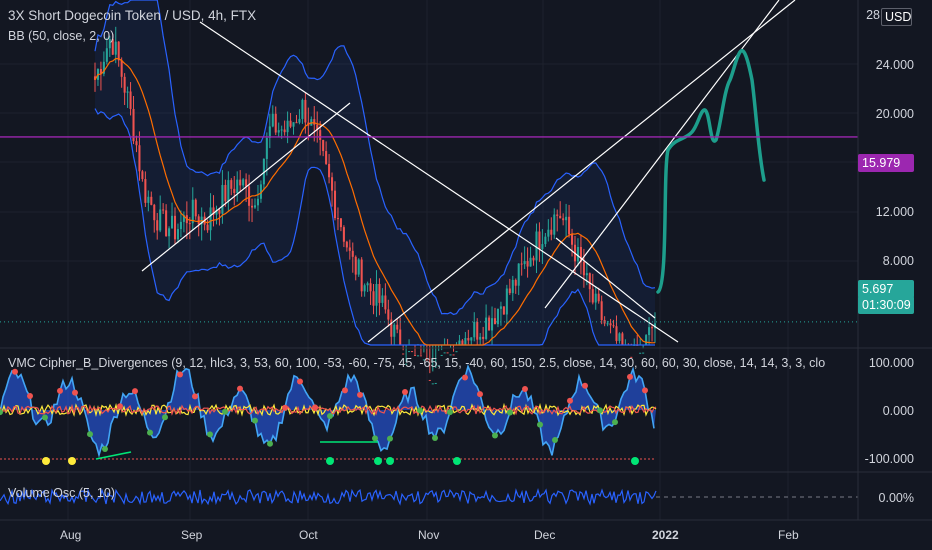 The image size is (932, 550). I want to click on countdown-tag: 01:30:09, so click(886, 305).